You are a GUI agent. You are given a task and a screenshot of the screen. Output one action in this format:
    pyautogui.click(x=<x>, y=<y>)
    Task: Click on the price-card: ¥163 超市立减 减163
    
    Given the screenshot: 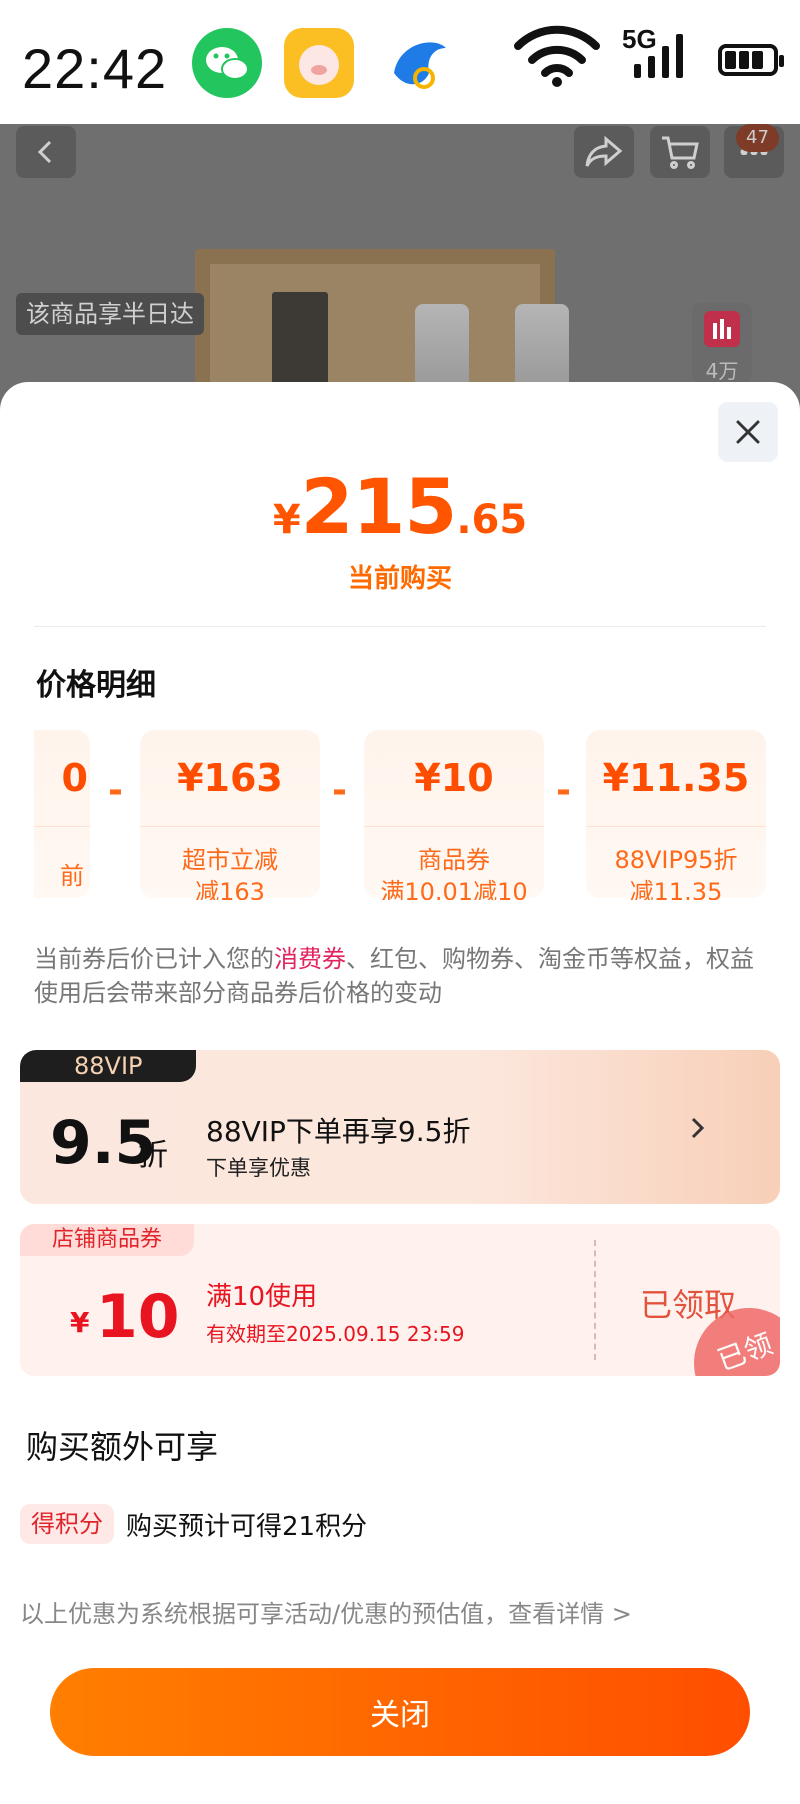 What is the action you would take?
    pyautogui.click(x=230, y=815)
    